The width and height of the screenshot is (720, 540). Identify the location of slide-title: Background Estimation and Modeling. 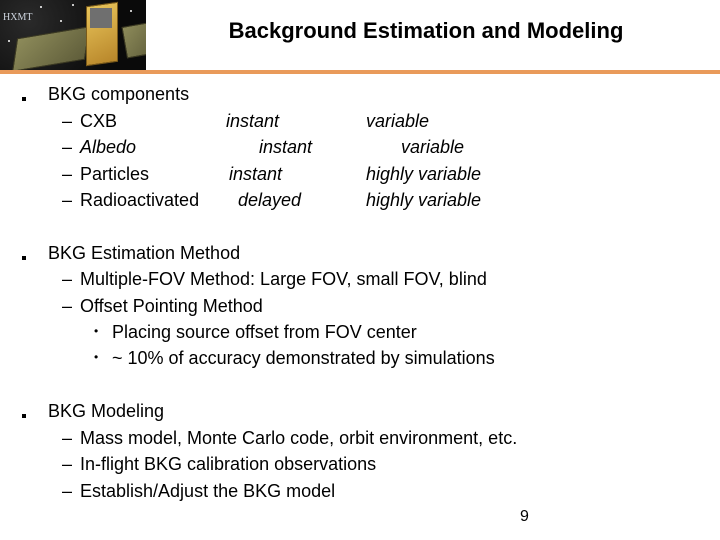
(426, 30).